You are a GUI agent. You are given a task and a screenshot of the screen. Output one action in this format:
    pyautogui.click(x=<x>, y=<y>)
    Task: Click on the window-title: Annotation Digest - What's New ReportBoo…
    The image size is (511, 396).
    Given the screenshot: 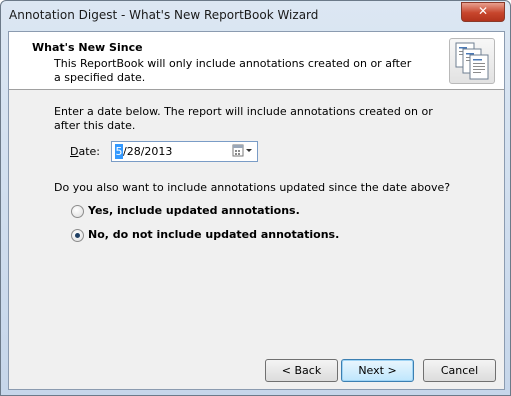 What is the action you would take?
    pyautogui.click(x=164, y=15)
    